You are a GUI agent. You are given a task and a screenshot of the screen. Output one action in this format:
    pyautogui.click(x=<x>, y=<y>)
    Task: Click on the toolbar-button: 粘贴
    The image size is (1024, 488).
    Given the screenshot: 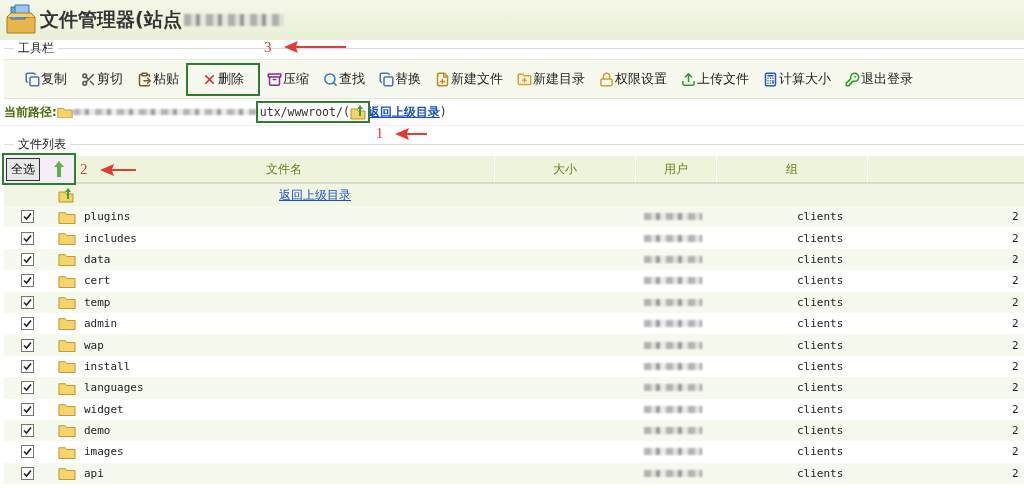 What is the action you would take?
    pyautogui.click(x=158, y=79)
    